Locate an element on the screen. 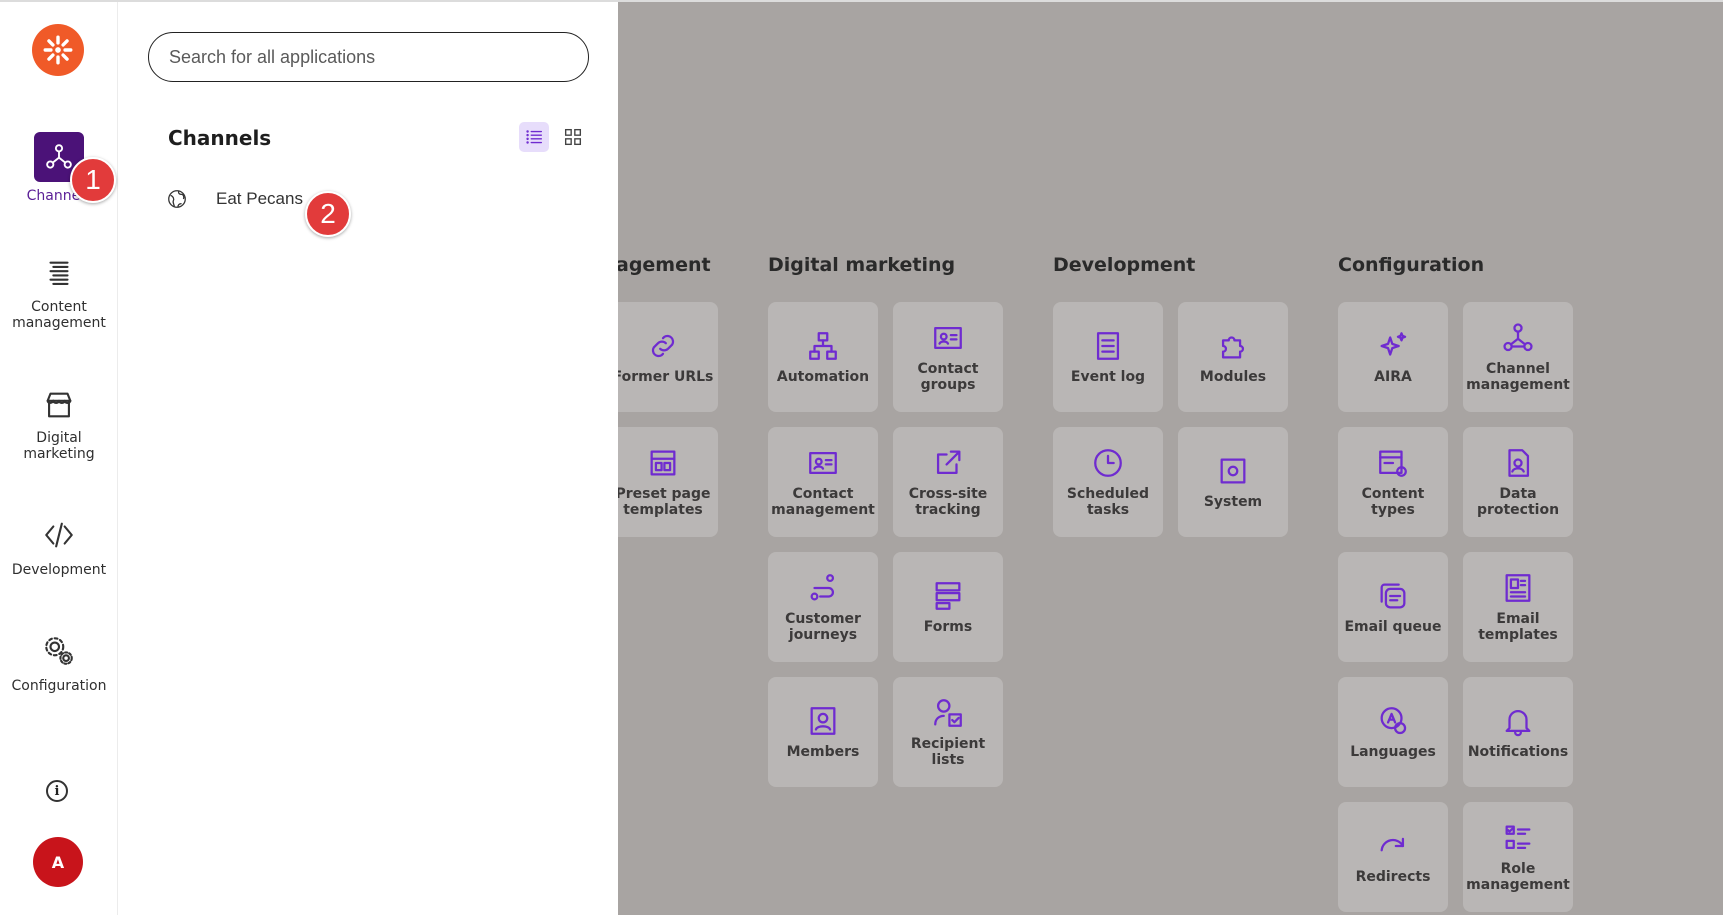 This screenshot has width=1723, height=915. tile-label: Content types is located at coordinates (1393, 502).